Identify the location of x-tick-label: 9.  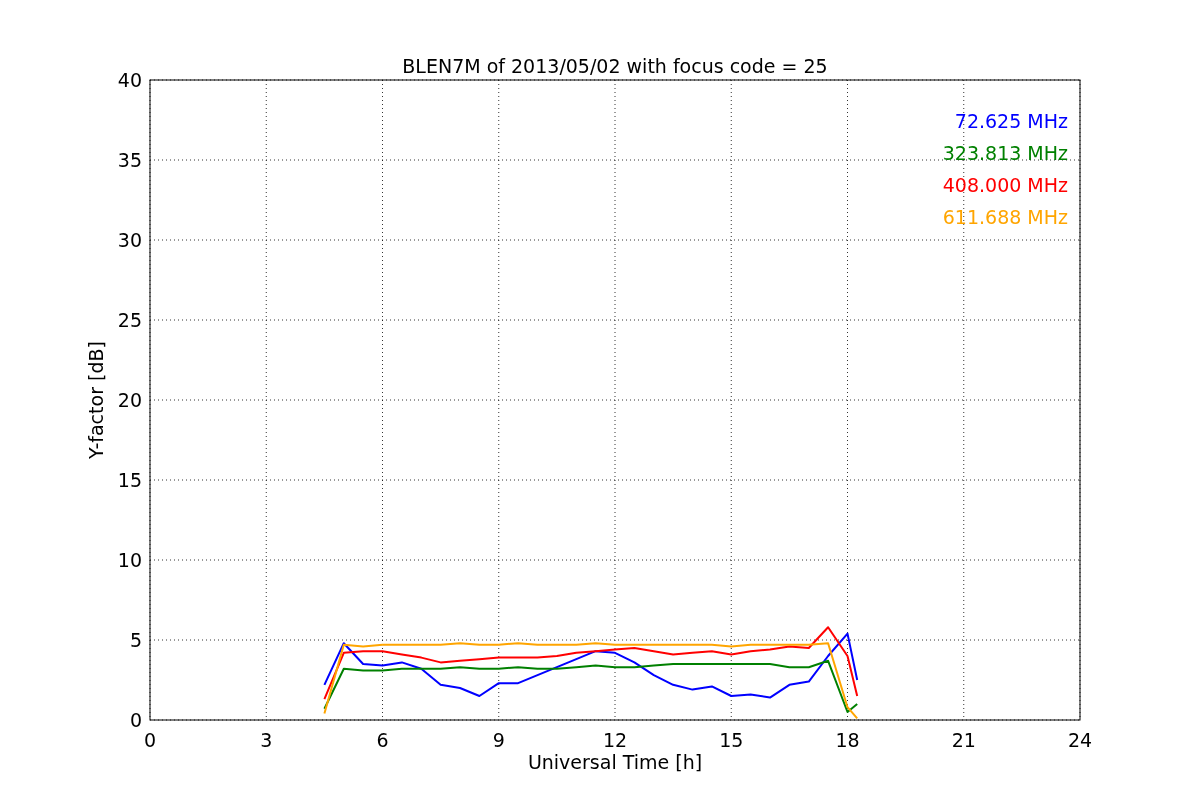
(498, 740).